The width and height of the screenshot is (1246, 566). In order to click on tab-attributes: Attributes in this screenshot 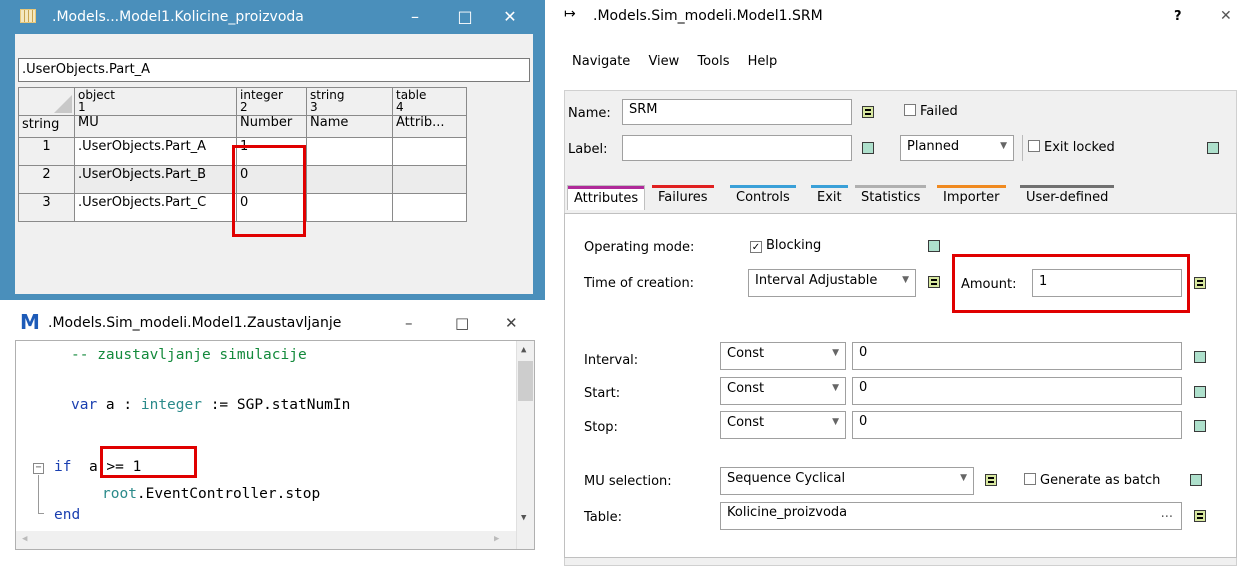, I will do `click(606, 197)`.